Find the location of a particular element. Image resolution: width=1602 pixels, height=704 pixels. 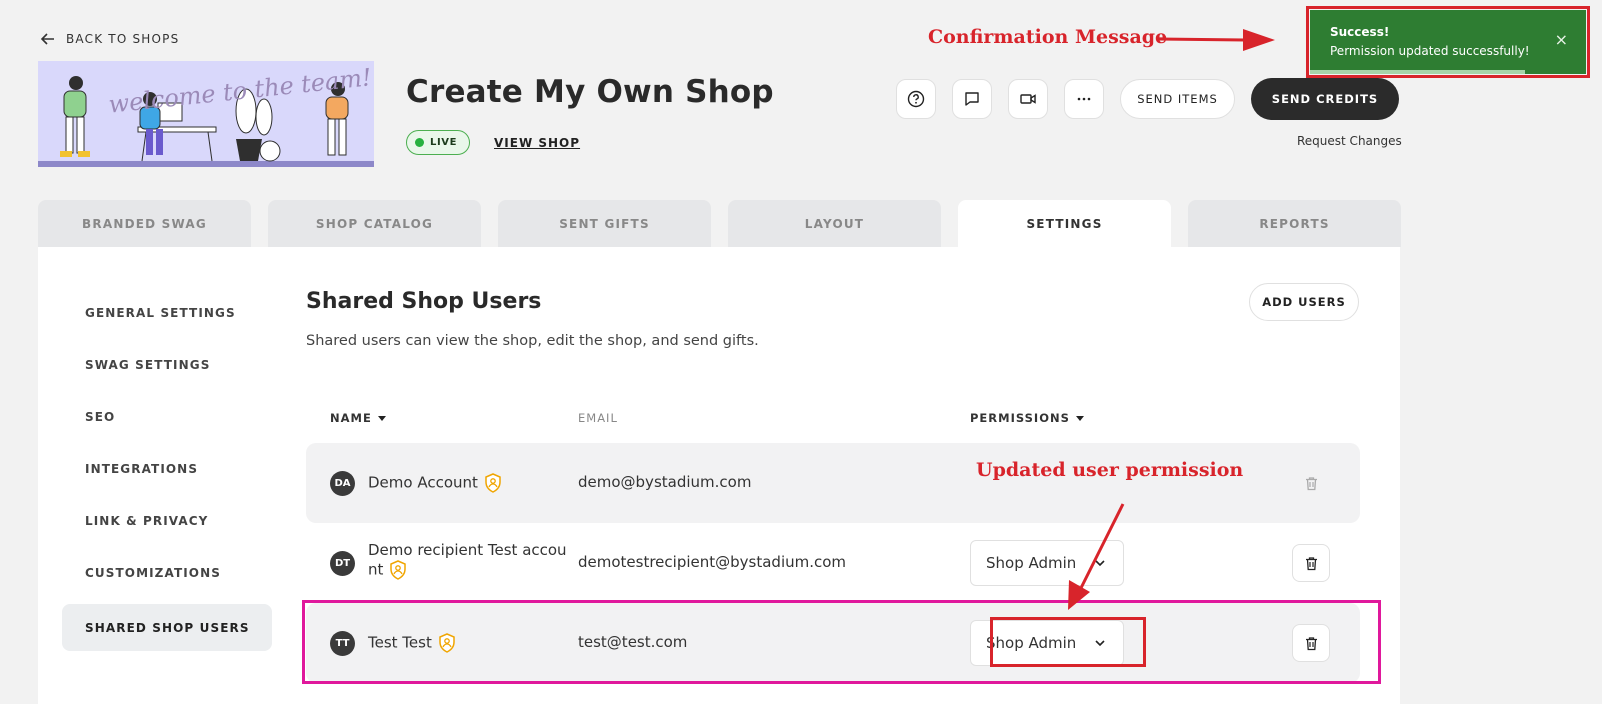

user-name: Demo recipient Test accou nt is located at coordinates (468, 560).